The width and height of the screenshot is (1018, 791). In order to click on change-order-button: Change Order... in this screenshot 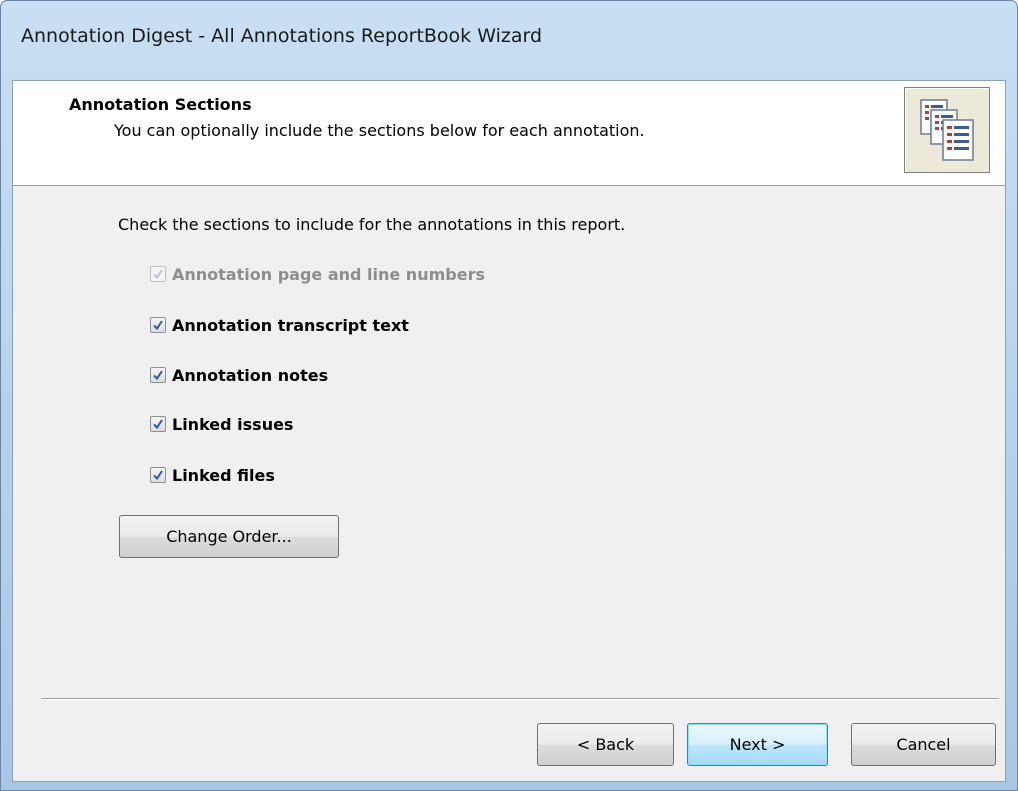, I will do `click(229, 536)`.